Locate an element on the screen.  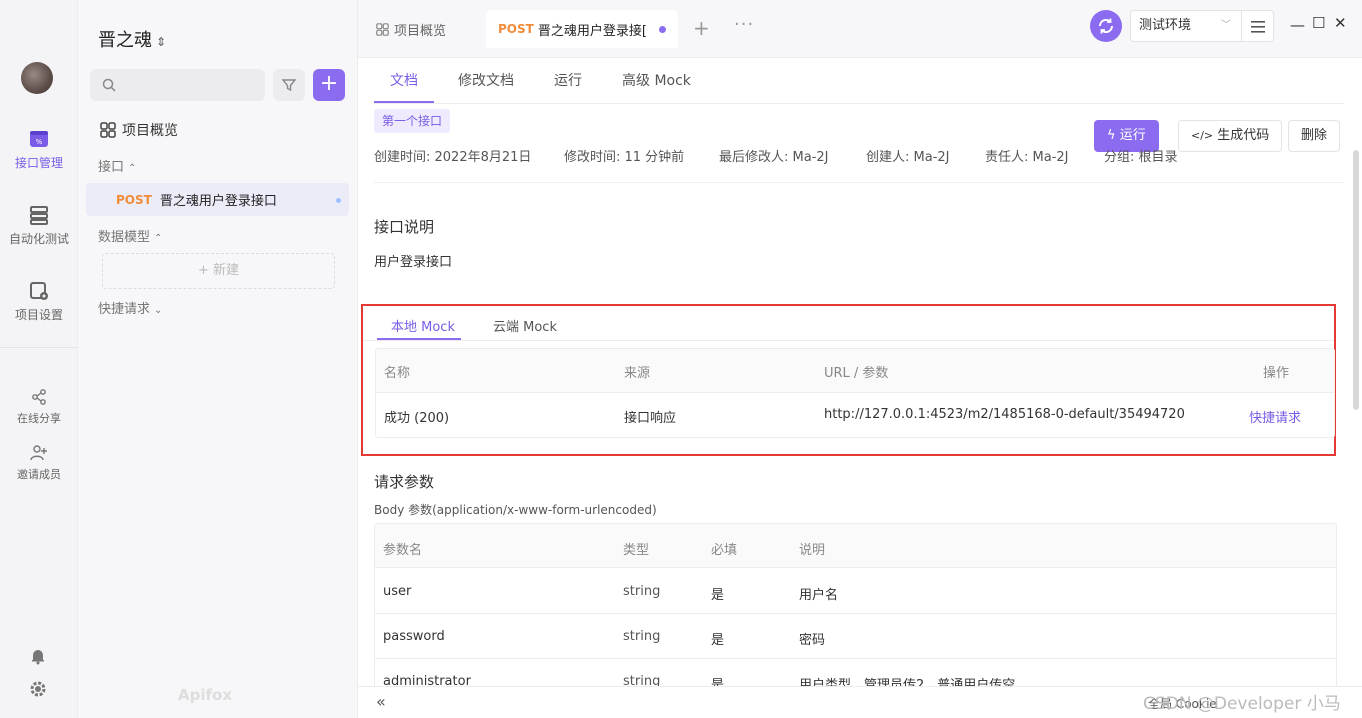
sidebar-api-item: POST 晋之魂用户登录接口 is located at coordinates (217, 199).